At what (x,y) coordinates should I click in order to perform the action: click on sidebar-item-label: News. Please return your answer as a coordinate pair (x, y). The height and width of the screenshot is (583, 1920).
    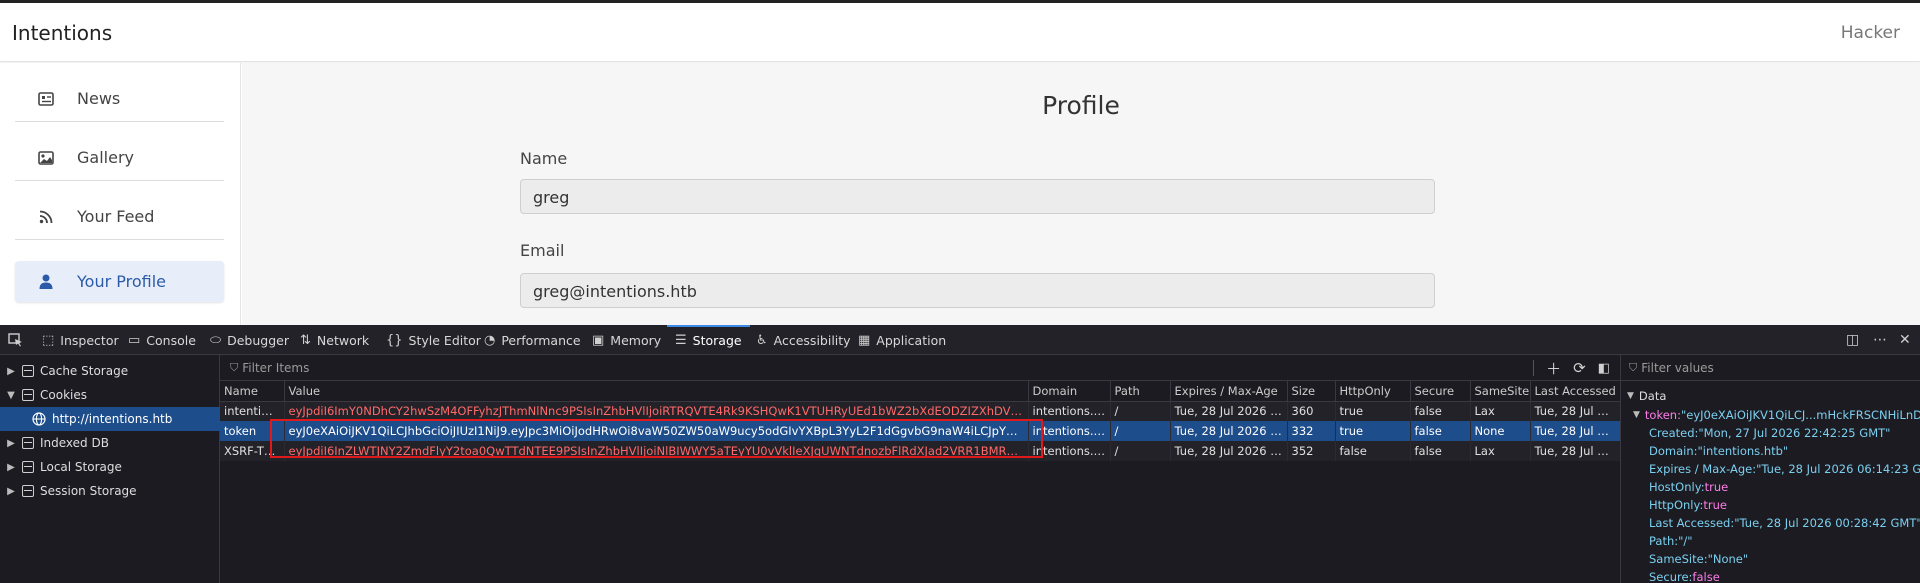
    Looking at the image, I should click on (99, 98).